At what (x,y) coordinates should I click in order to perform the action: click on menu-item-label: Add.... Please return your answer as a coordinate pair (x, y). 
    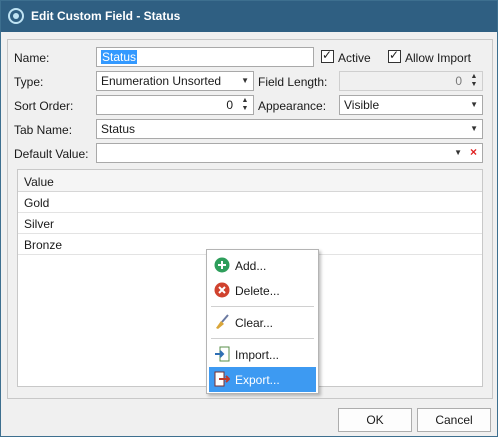
    Looking at the image, I should click on (251, 266).